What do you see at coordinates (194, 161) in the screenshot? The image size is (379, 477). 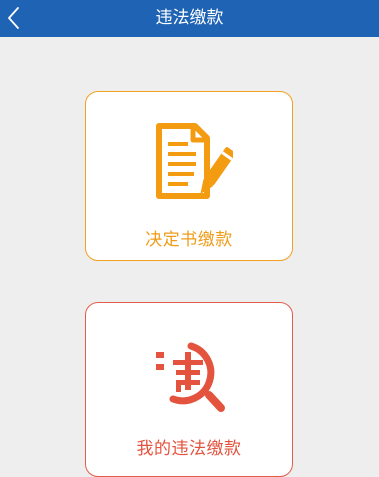 I see `document-pen-icon` at bounding box center [194, 161].